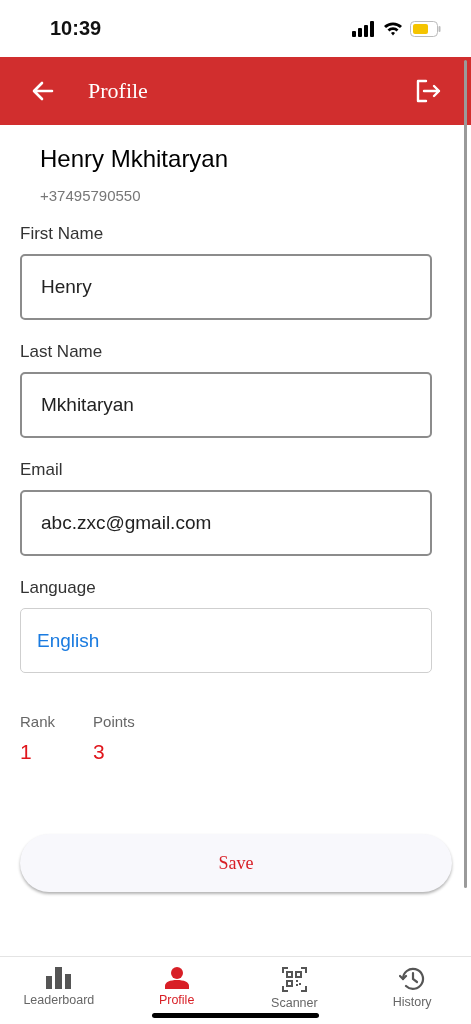  Describe the element at coordinates (226, 640) in the screenshot. I see `language-select: English` at that location.